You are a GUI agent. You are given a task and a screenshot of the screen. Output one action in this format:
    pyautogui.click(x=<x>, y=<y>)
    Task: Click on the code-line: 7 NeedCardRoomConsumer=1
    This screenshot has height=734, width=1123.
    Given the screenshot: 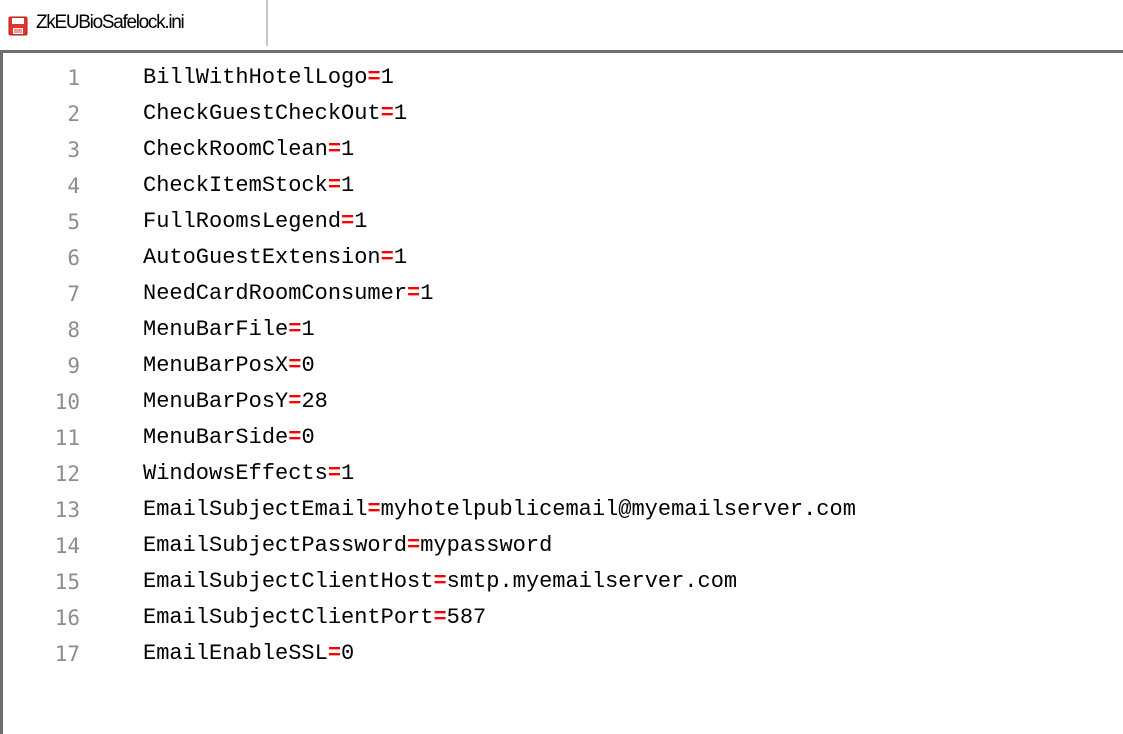 What is the action you would take?
    pyautogui.click(x=563, y=294)
    